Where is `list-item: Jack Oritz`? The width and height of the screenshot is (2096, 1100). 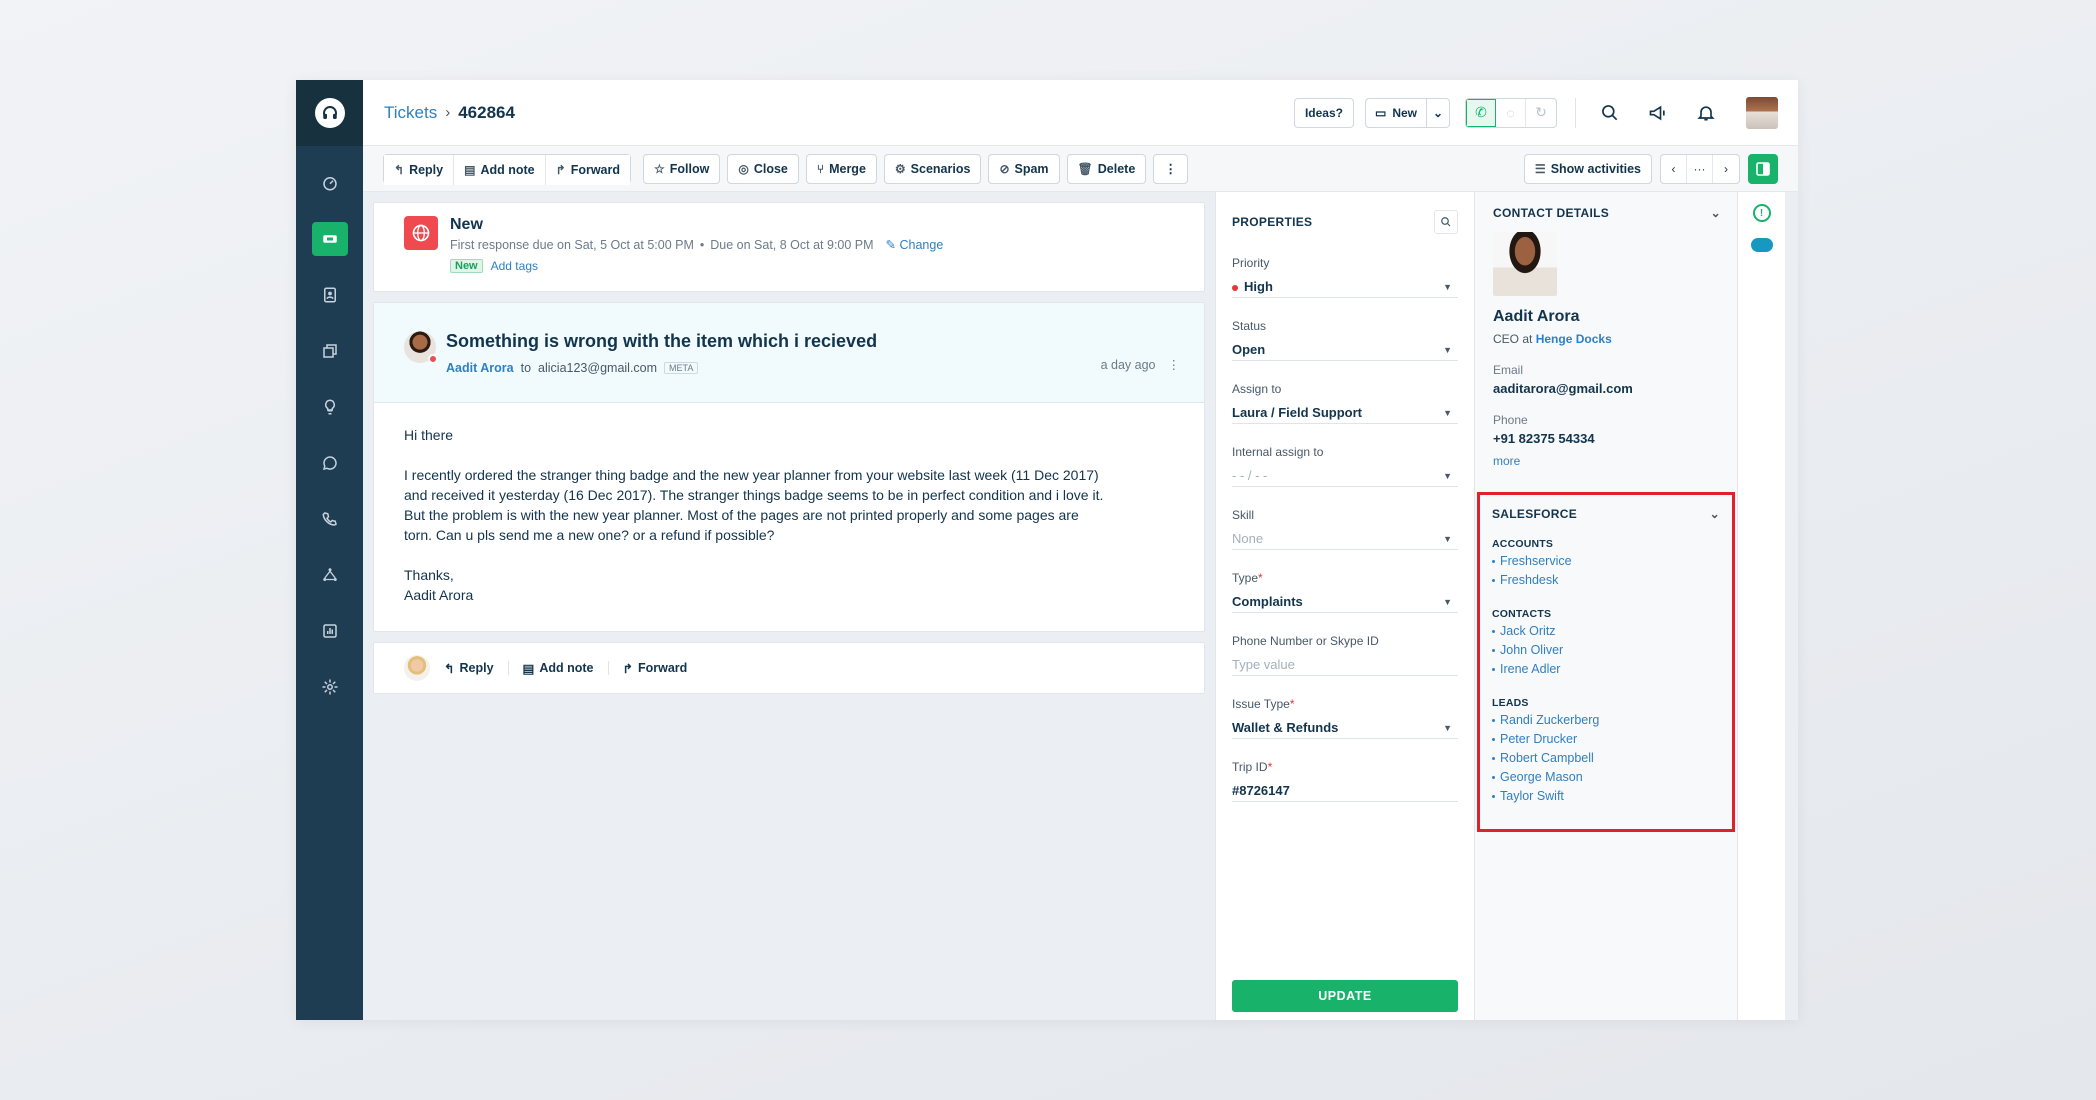 list-item: Jack Oritz is located at coordinates (1606, 631).